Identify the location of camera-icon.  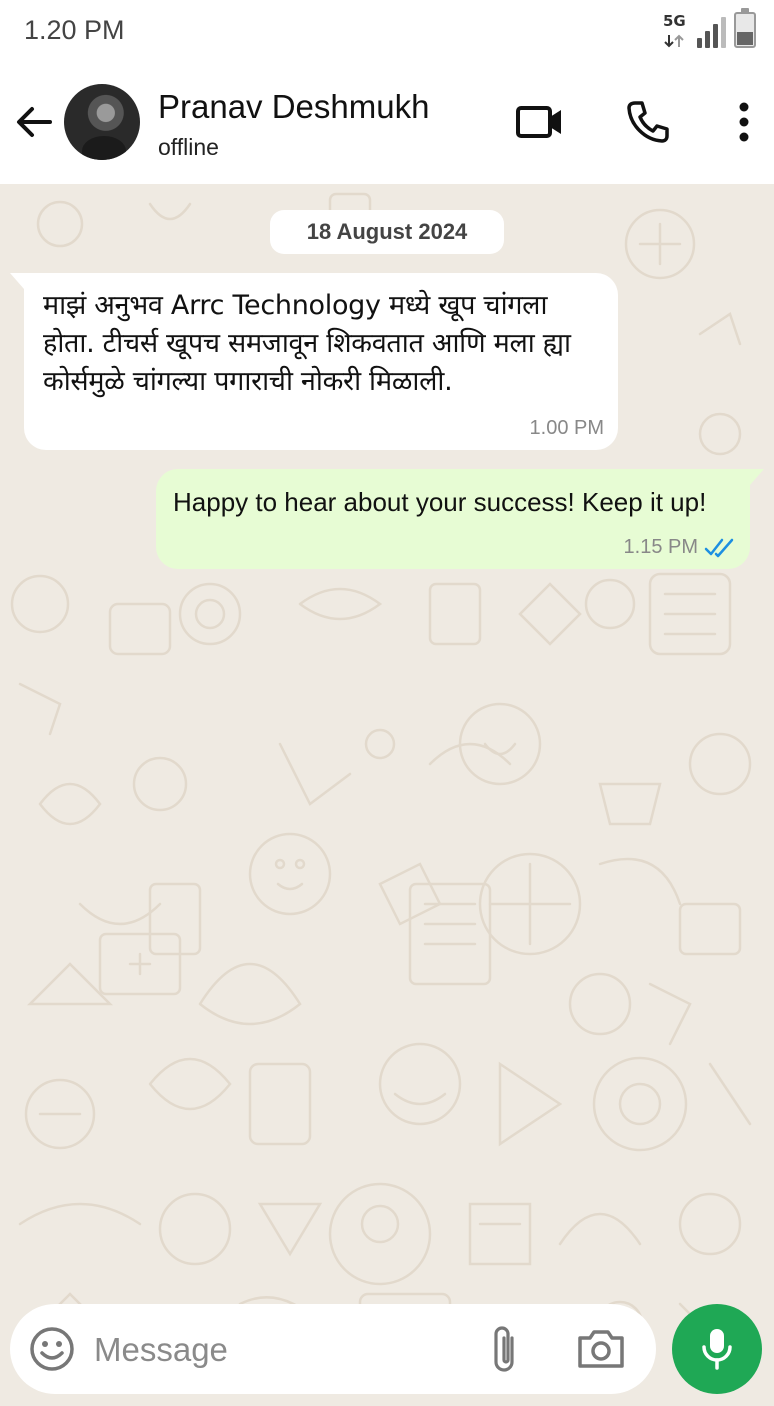
(601, 1349).